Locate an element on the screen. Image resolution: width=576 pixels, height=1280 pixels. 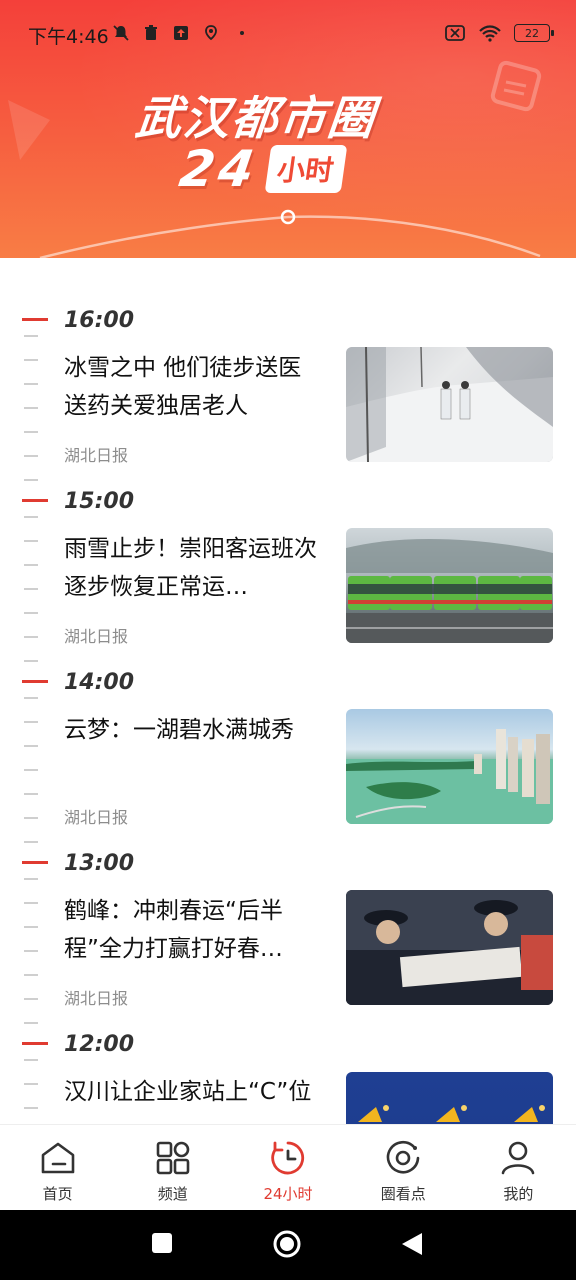
lake-city-image is located at coordinates (449, 776).